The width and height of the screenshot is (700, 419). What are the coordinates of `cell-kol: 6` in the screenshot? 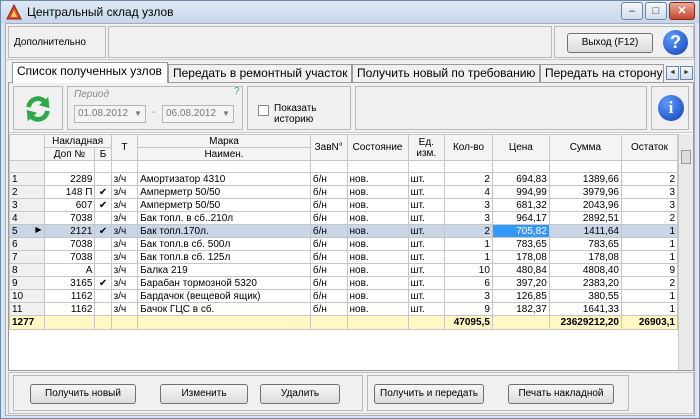 It's located at (468, 283).